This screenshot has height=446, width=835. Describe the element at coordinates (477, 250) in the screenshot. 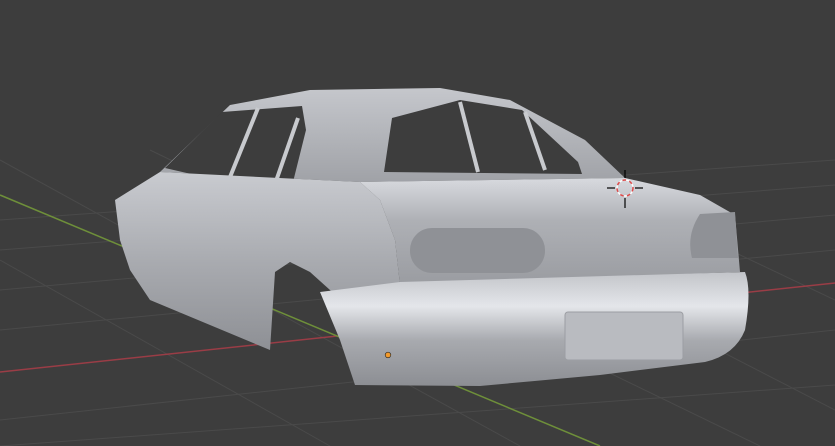

I see `left-tail-light` at that location.